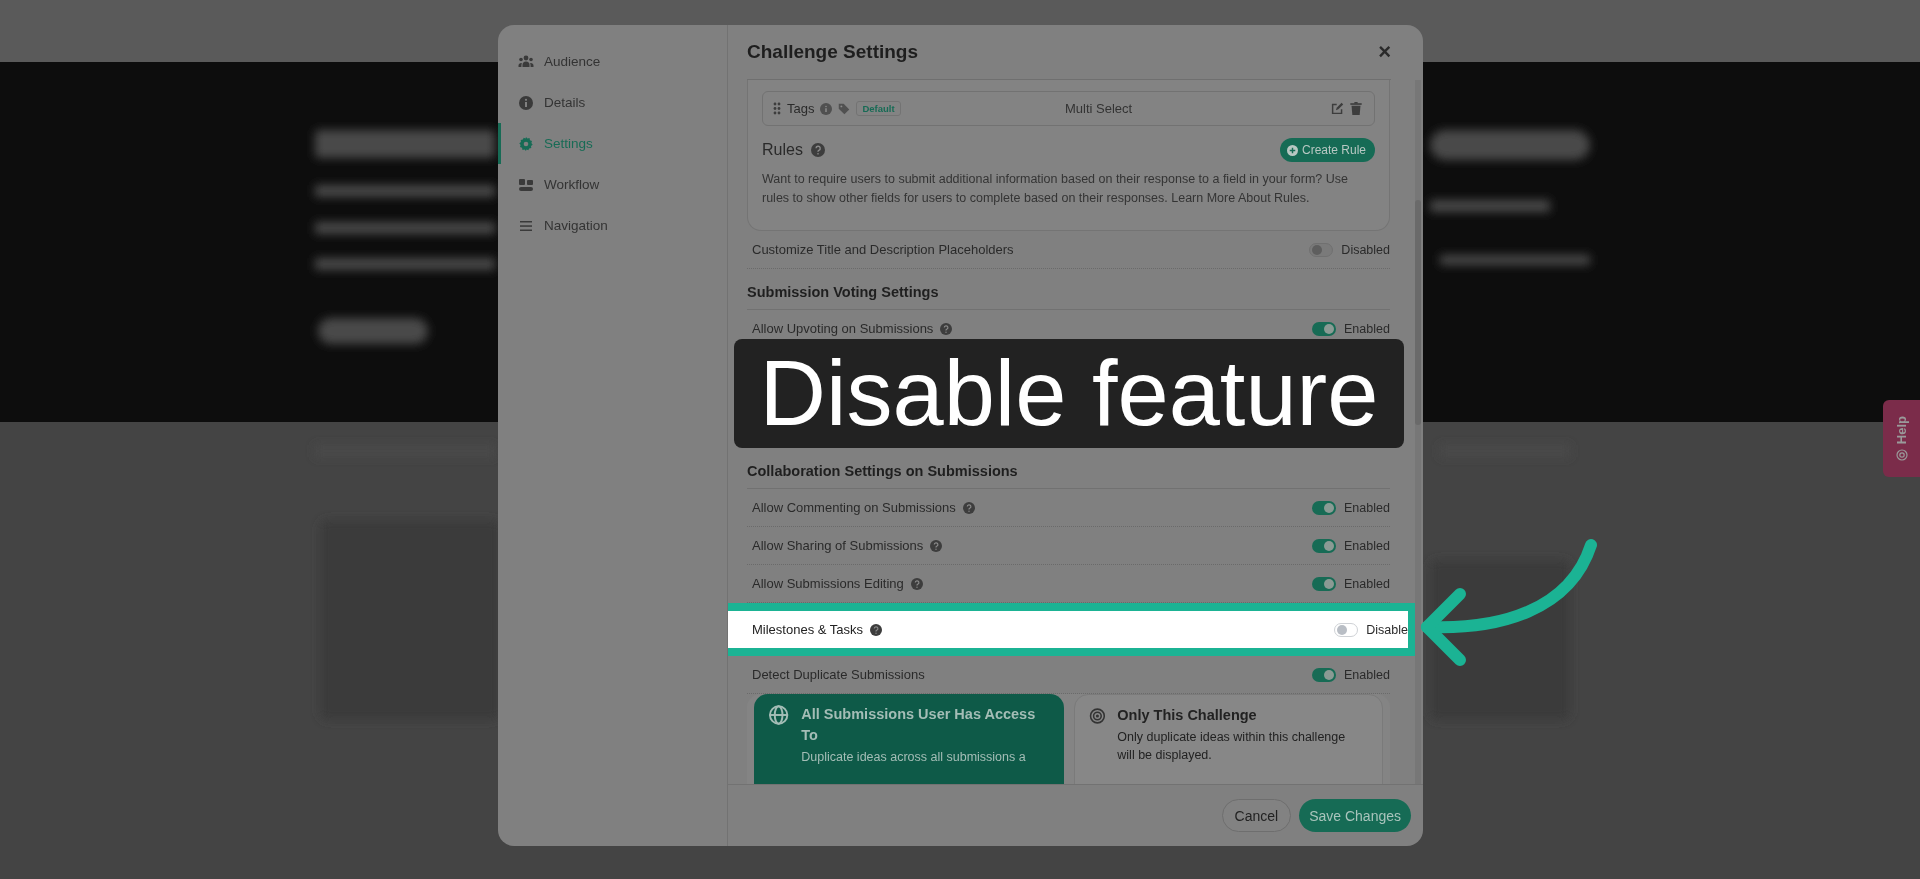  I want to click on close-button: ×, so click(1384, 52).